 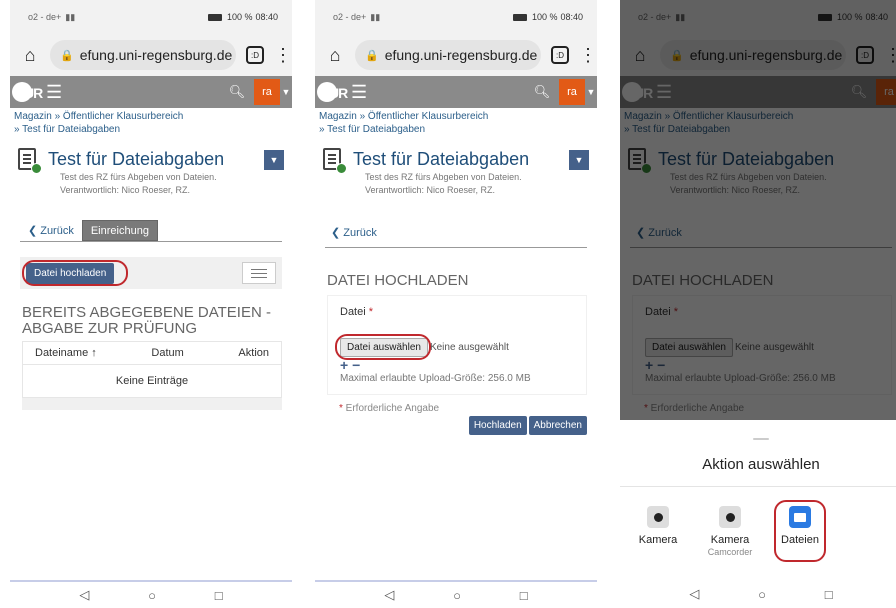 What do you see at coordinates (151, 273) in the screenshot?
I see `upload-toolbar: Datei hochladen` at bounding box center [151, 273].